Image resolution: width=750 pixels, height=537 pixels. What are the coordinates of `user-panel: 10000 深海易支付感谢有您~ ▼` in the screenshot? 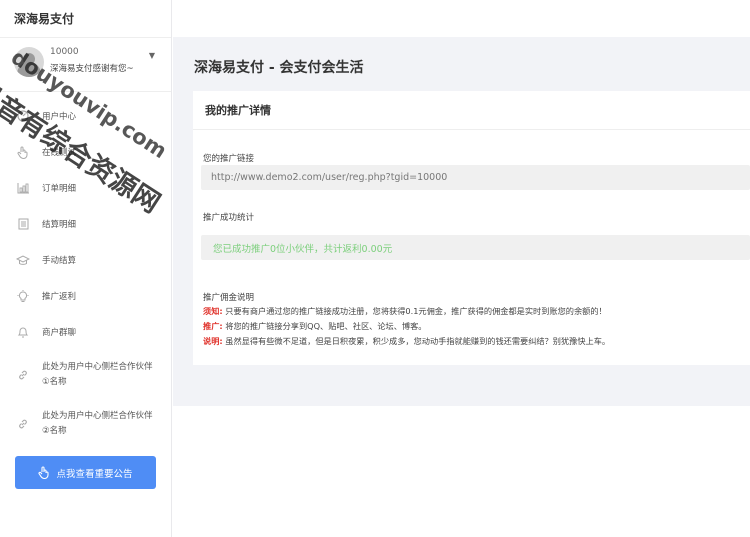 It's located at (85, 65).